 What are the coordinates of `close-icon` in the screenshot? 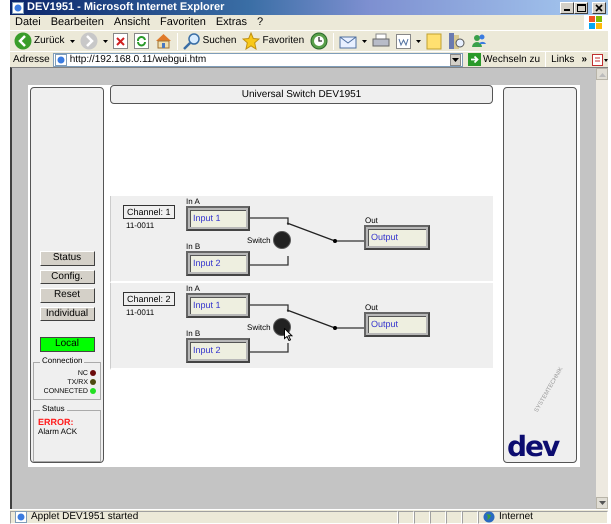 It's located at (599, 8).